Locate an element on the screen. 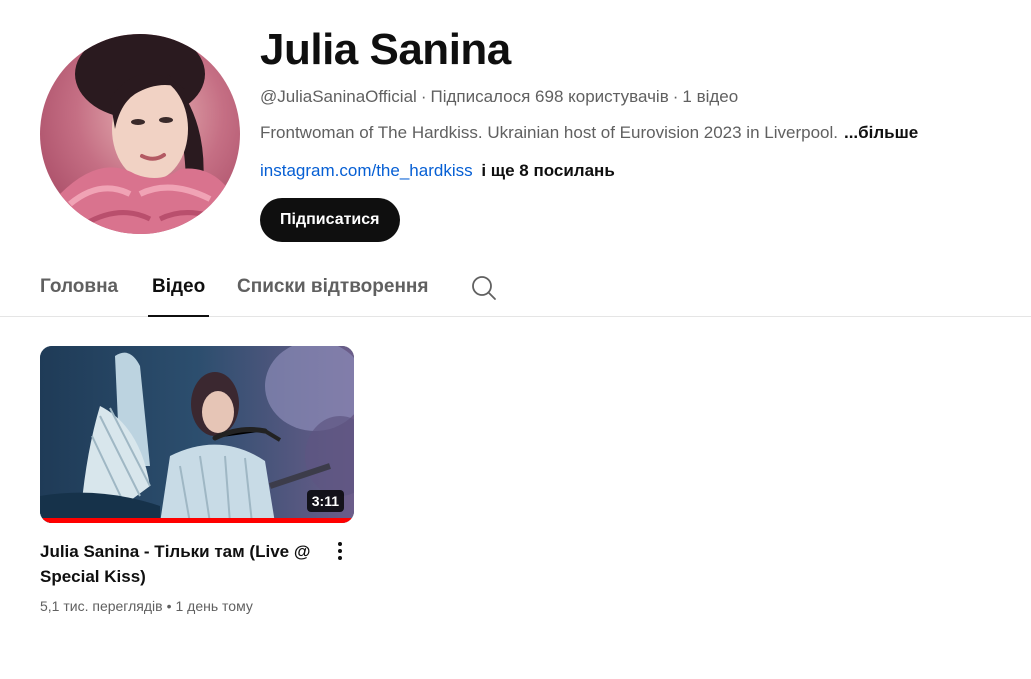 The width and height of the screenshot is (1031, 679). tab-home: Головна is located at coordinates (79, 296).